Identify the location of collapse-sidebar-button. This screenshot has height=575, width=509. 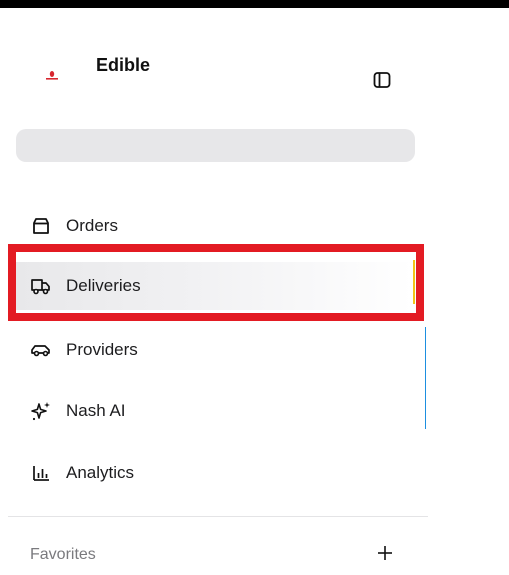
(382, 80).